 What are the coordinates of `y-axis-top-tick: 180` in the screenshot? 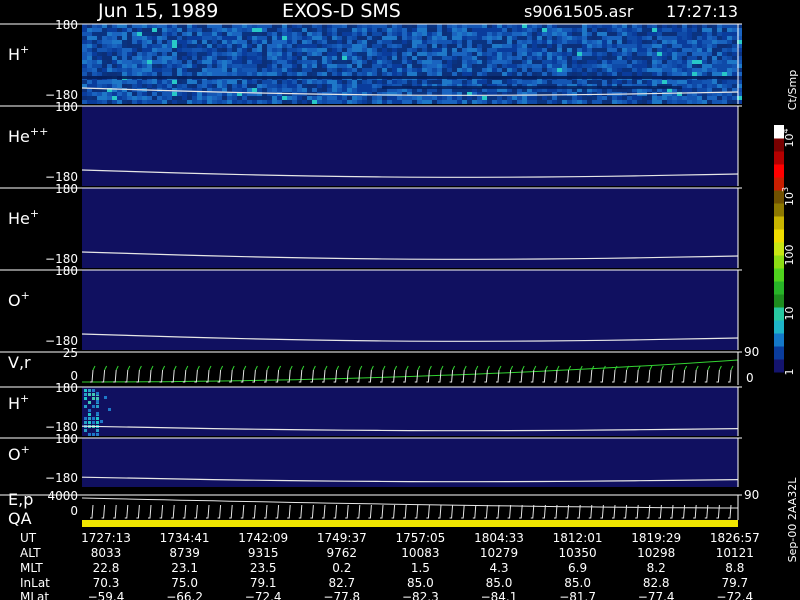 It's located at (66, 388).